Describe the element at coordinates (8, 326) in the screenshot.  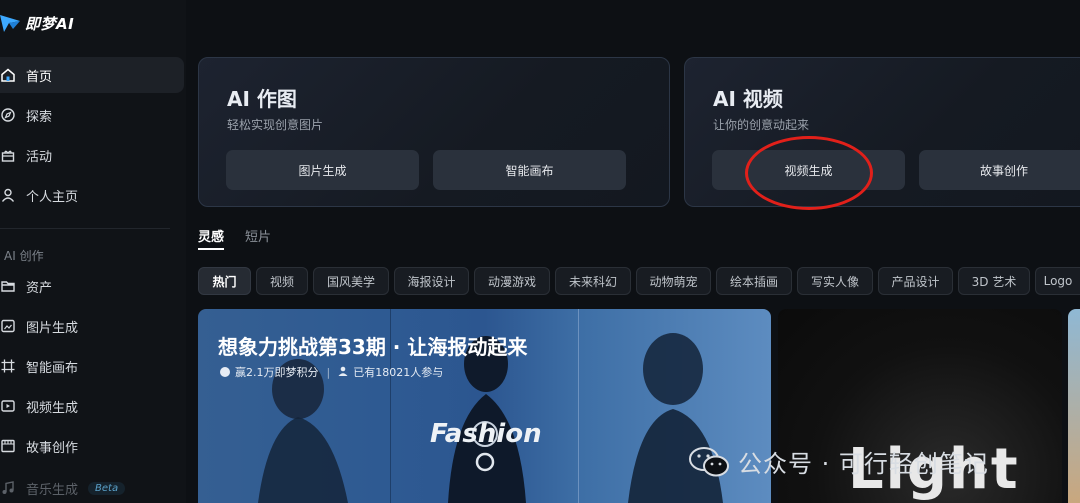
I see `image-icon` at that location.